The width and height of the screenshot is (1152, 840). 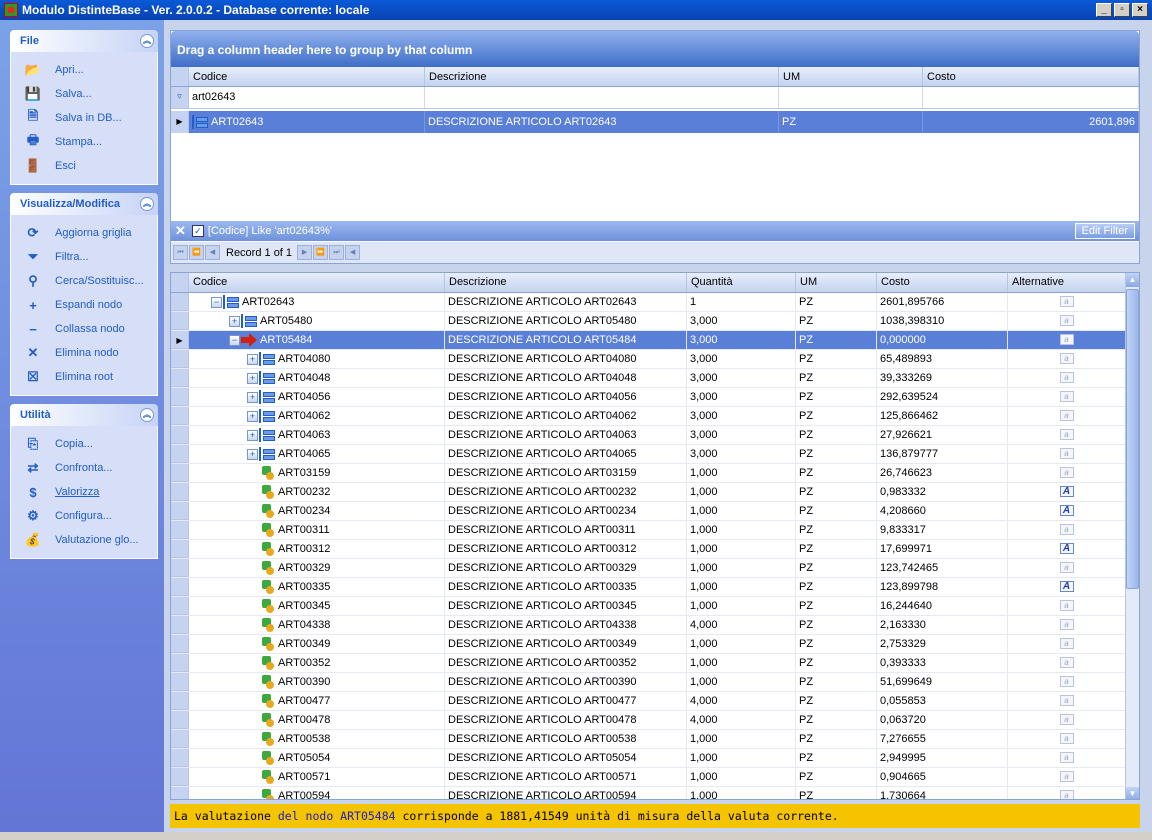 I want to click on filter-input-costo, so click(x=1031, y=97).